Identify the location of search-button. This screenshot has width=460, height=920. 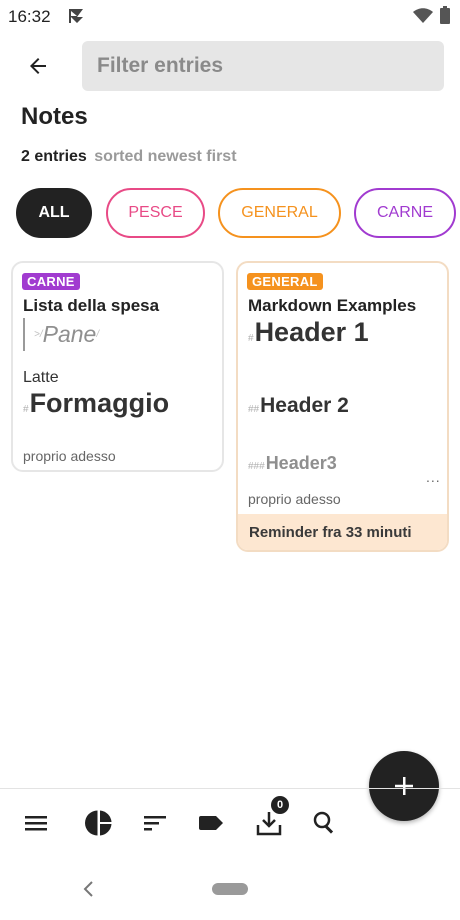
(325, 823).